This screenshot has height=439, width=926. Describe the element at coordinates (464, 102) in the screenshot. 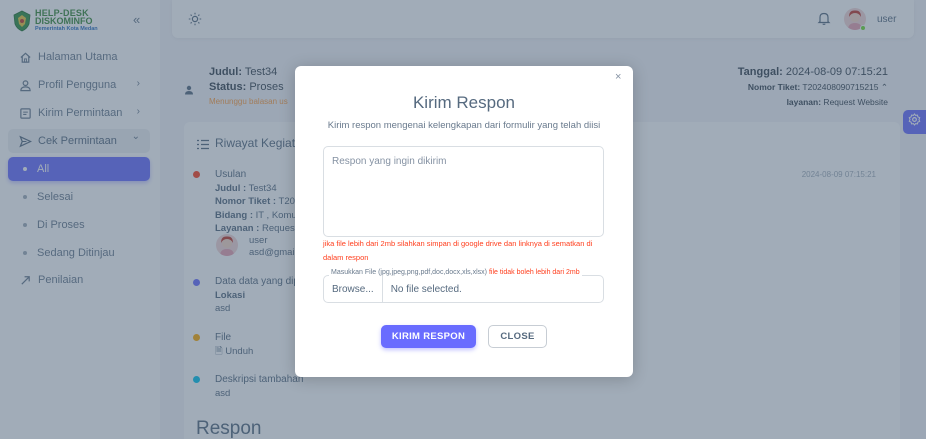

I see `modal-title: Kirim Respon` at that location.